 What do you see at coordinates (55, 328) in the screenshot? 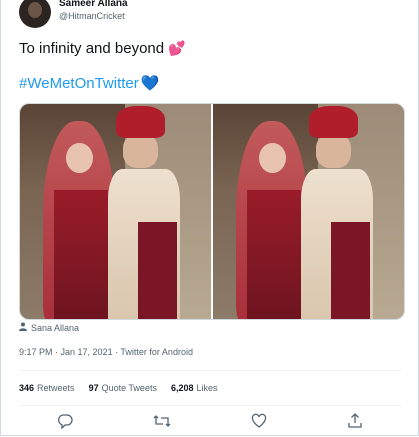
I see `tagged-user: Sana Allana` at bounding box center [55, 328].